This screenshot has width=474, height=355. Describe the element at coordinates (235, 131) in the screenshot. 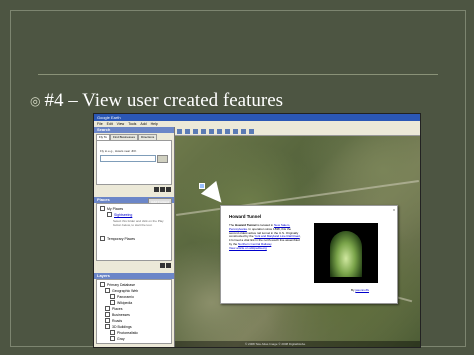

I see `ruler-icon` at that location.